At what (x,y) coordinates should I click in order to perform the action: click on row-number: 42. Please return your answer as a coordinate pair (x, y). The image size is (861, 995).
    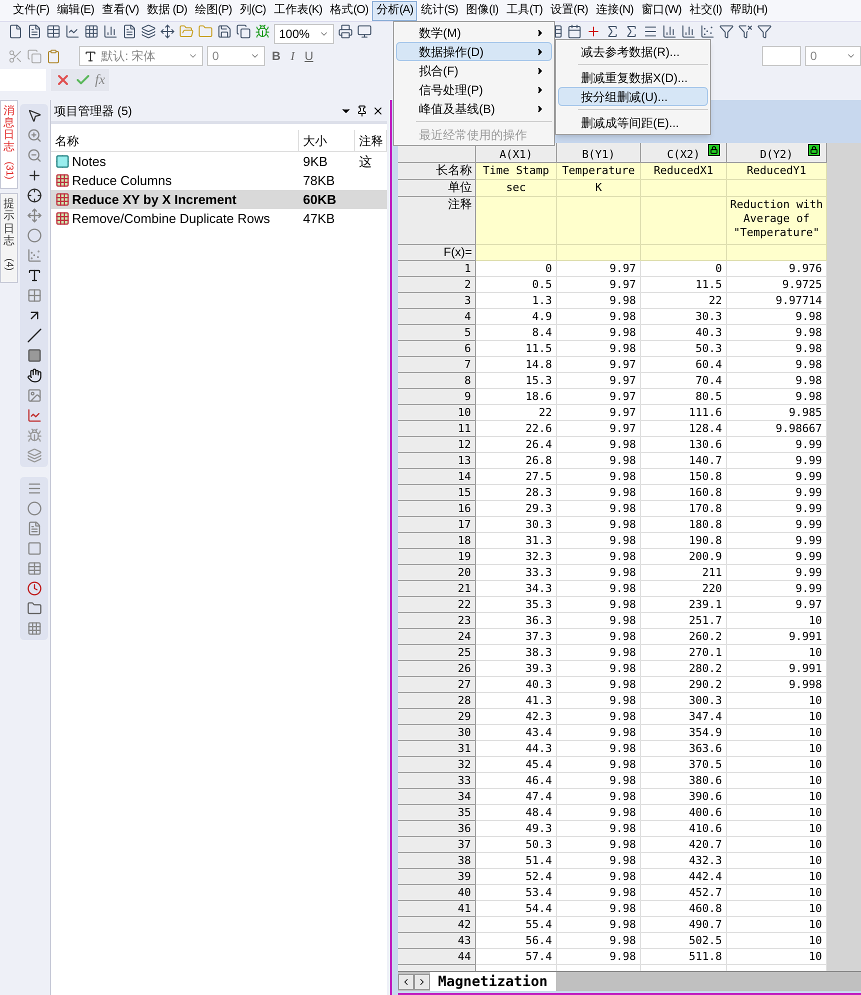
    Looking at the image, I should click on (437, 925).